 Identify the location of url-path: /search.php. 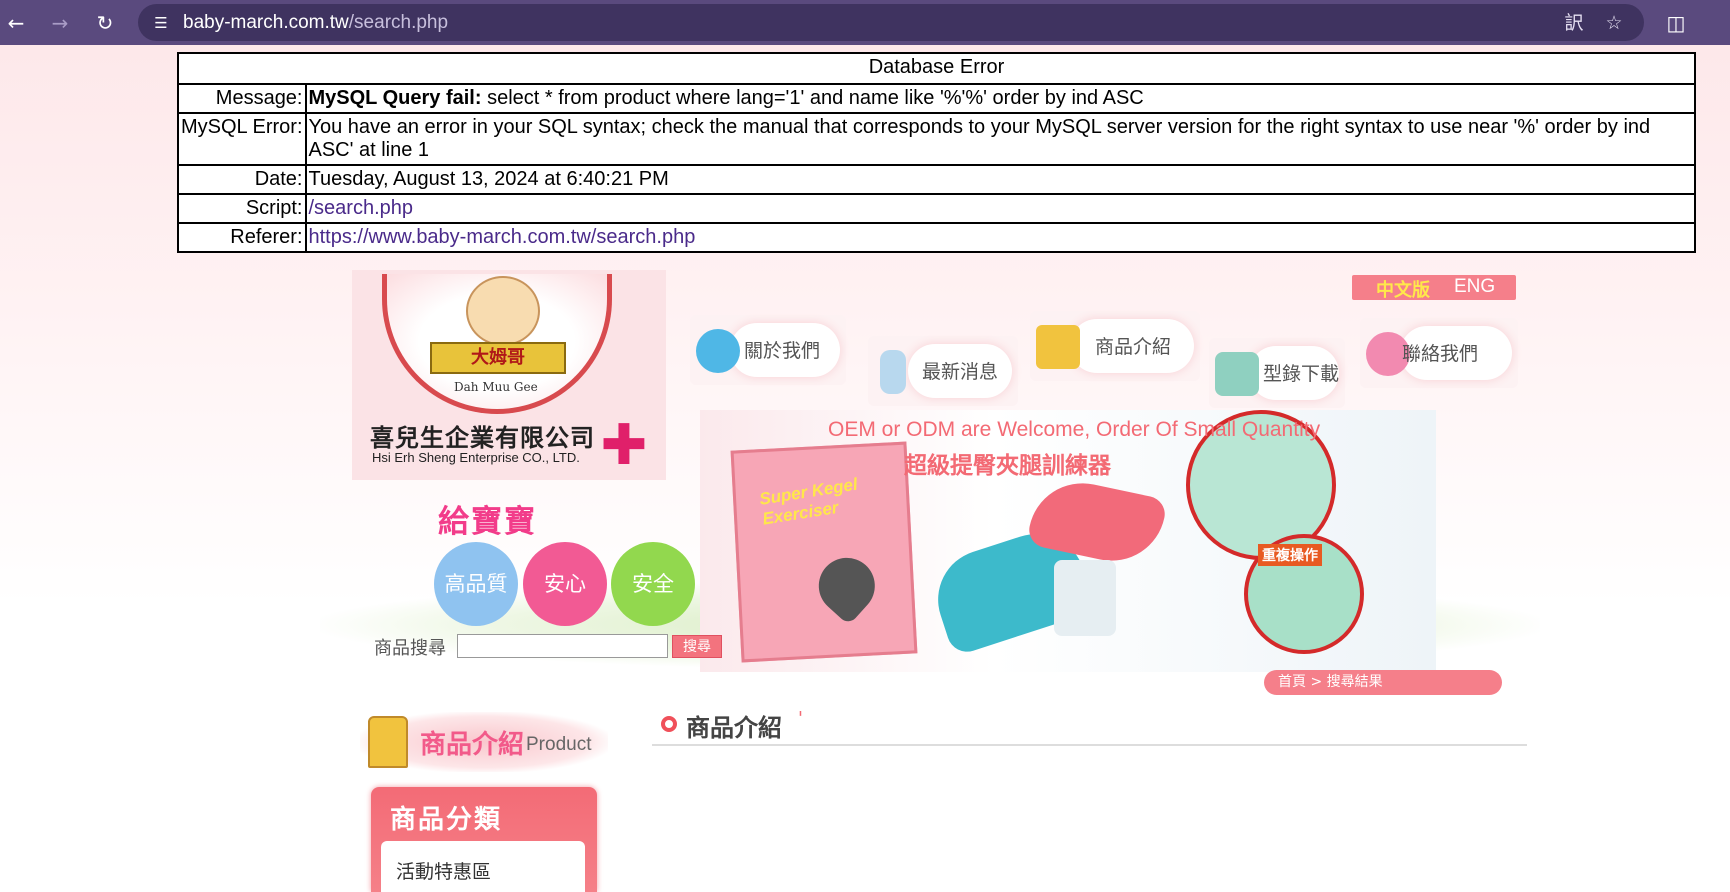
(398, 22).